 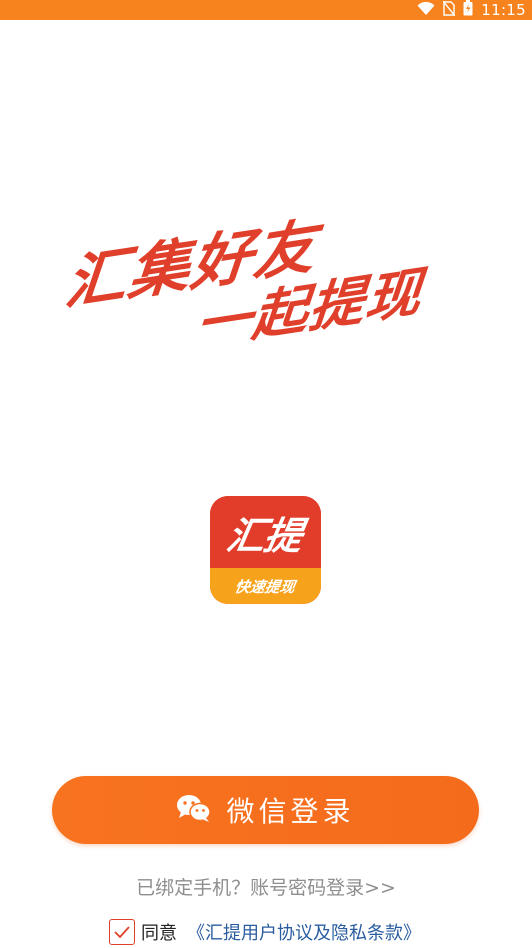 I want to click on wechat-login-button: 微信登录, so click(x=265, y=810).